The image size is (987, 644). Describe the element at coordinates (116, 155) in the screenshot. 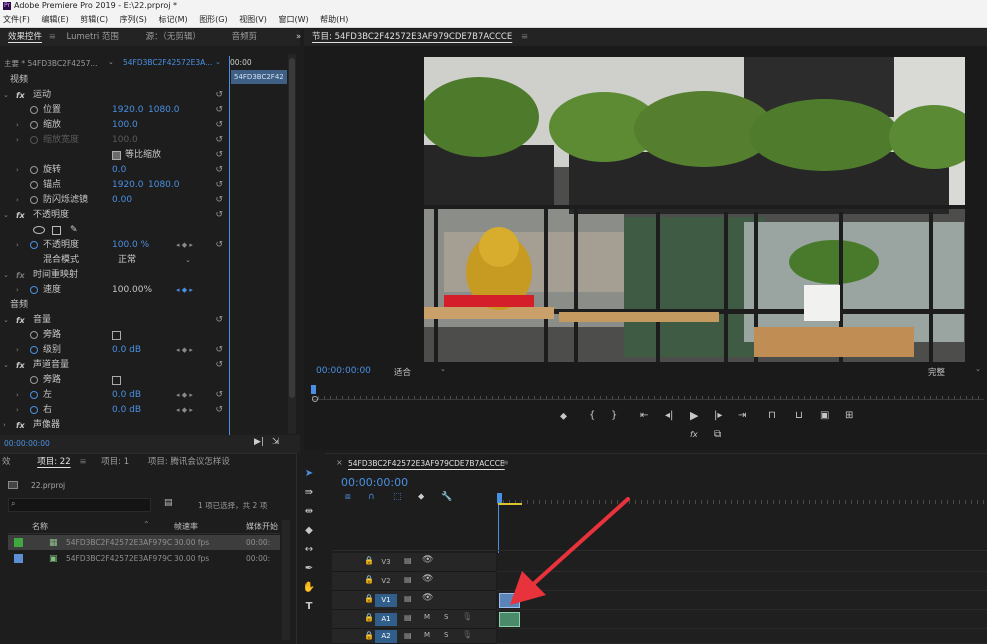

I see `uniform-scale-checkbox` at that location.